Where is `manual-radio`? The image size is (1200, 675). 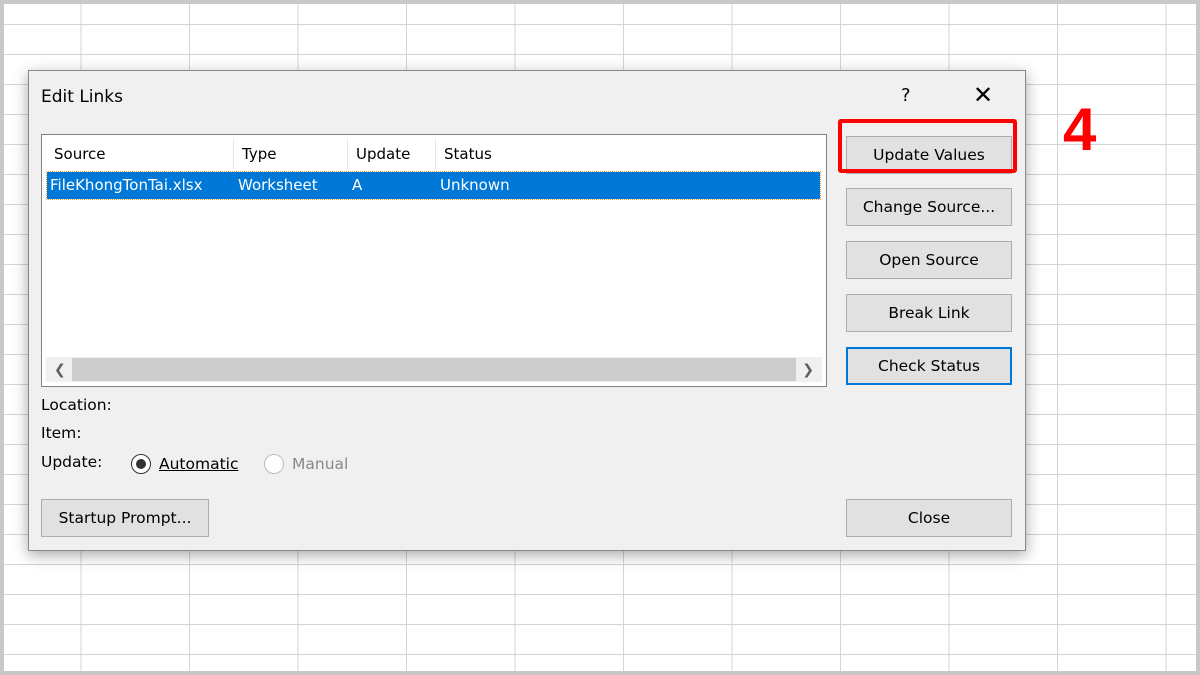 manual-radio is located at coordinates (274, 464).